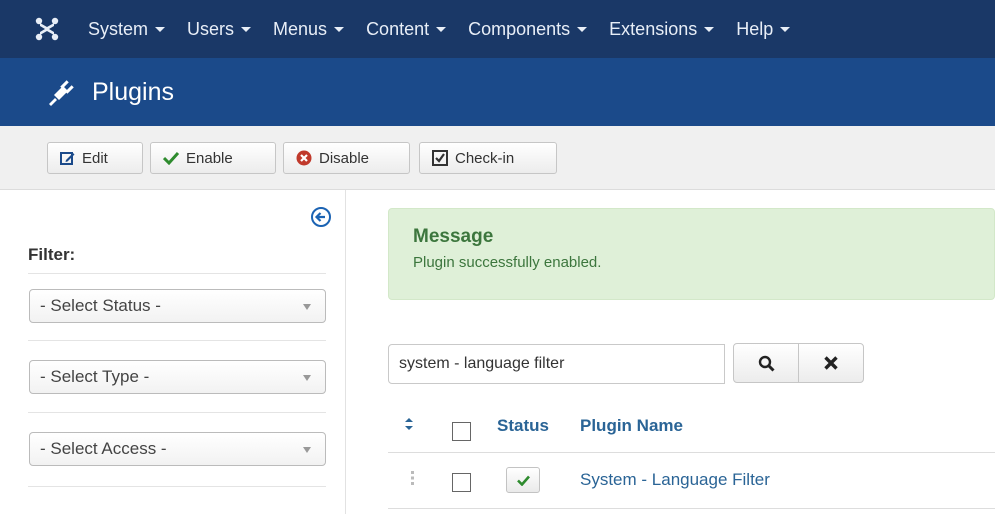  What do you see at coordinates (453, 236) in the screenshot?
I see `message-title: Message` at bounding box center [453, 236].